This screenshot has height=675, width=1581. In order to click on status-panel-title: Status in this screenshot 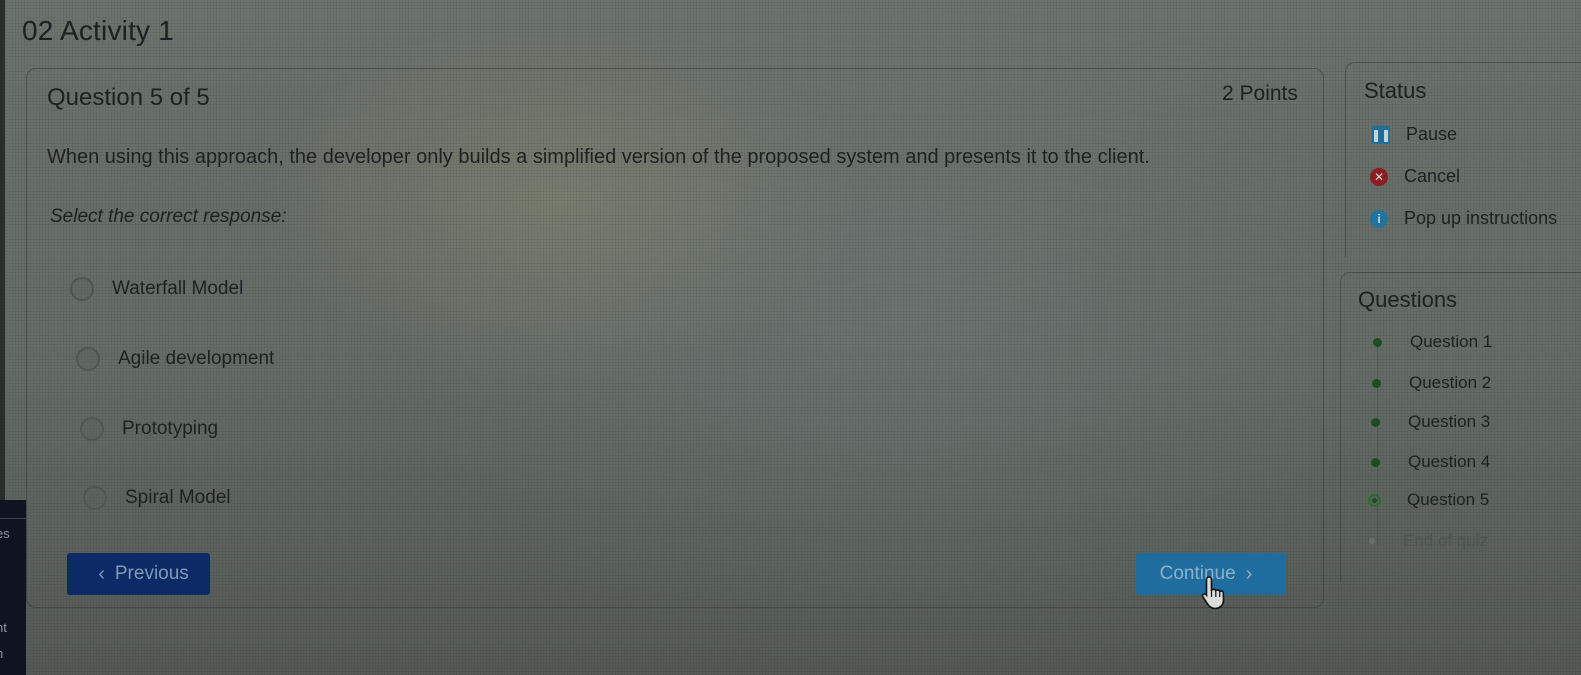, I will do `click(1395, 90)`.